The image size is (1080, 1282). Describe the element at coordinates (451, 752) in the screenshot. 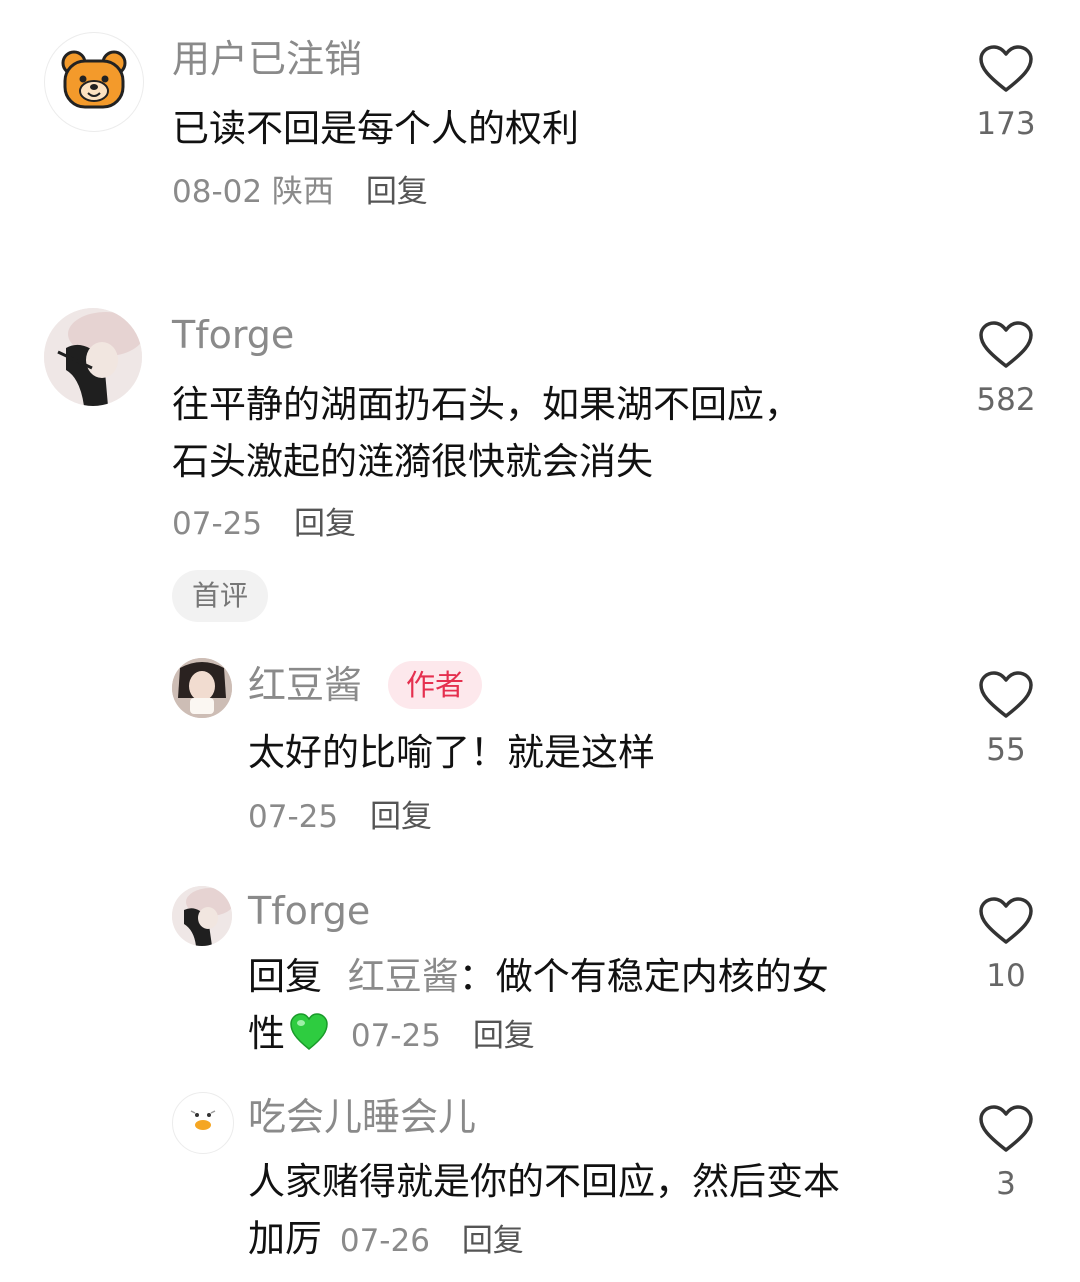

I see `reply-text: 太好的比喻了！就是这样` at that location.